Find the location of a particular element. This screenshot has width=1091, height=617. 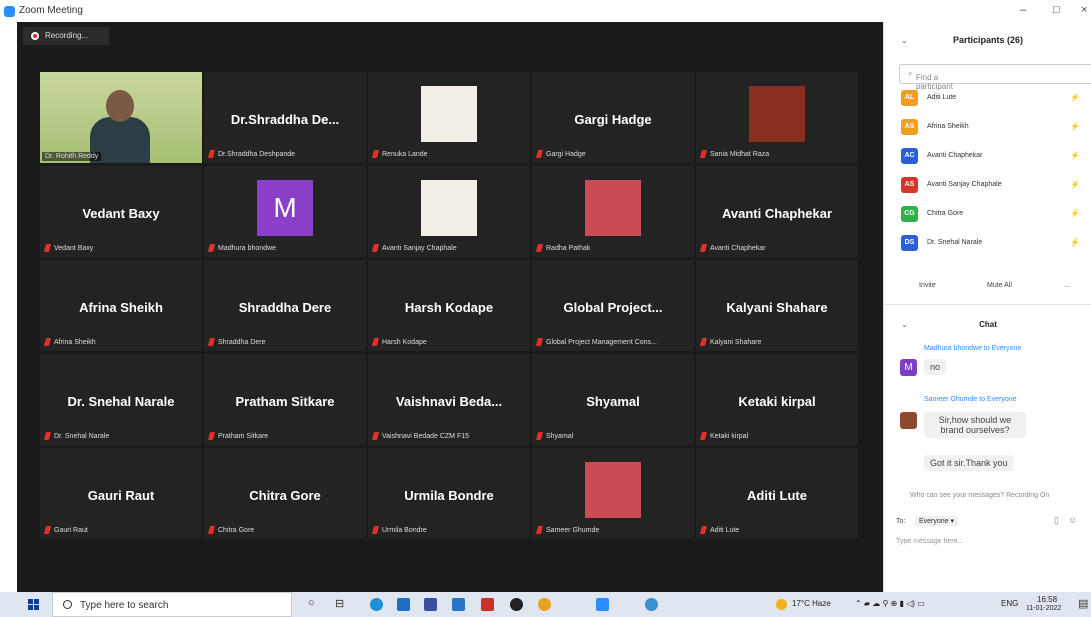

video-tile: Dr. Rohith Reddy is located at coordinates (121, 117).